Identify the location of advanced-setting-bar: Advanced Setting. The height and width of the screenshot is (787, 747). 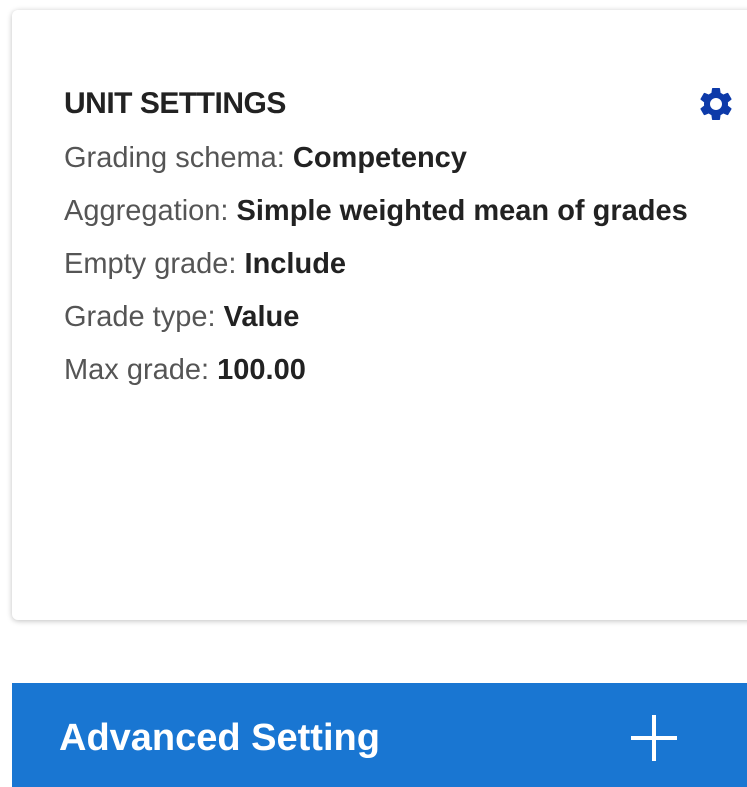
(379, 735).